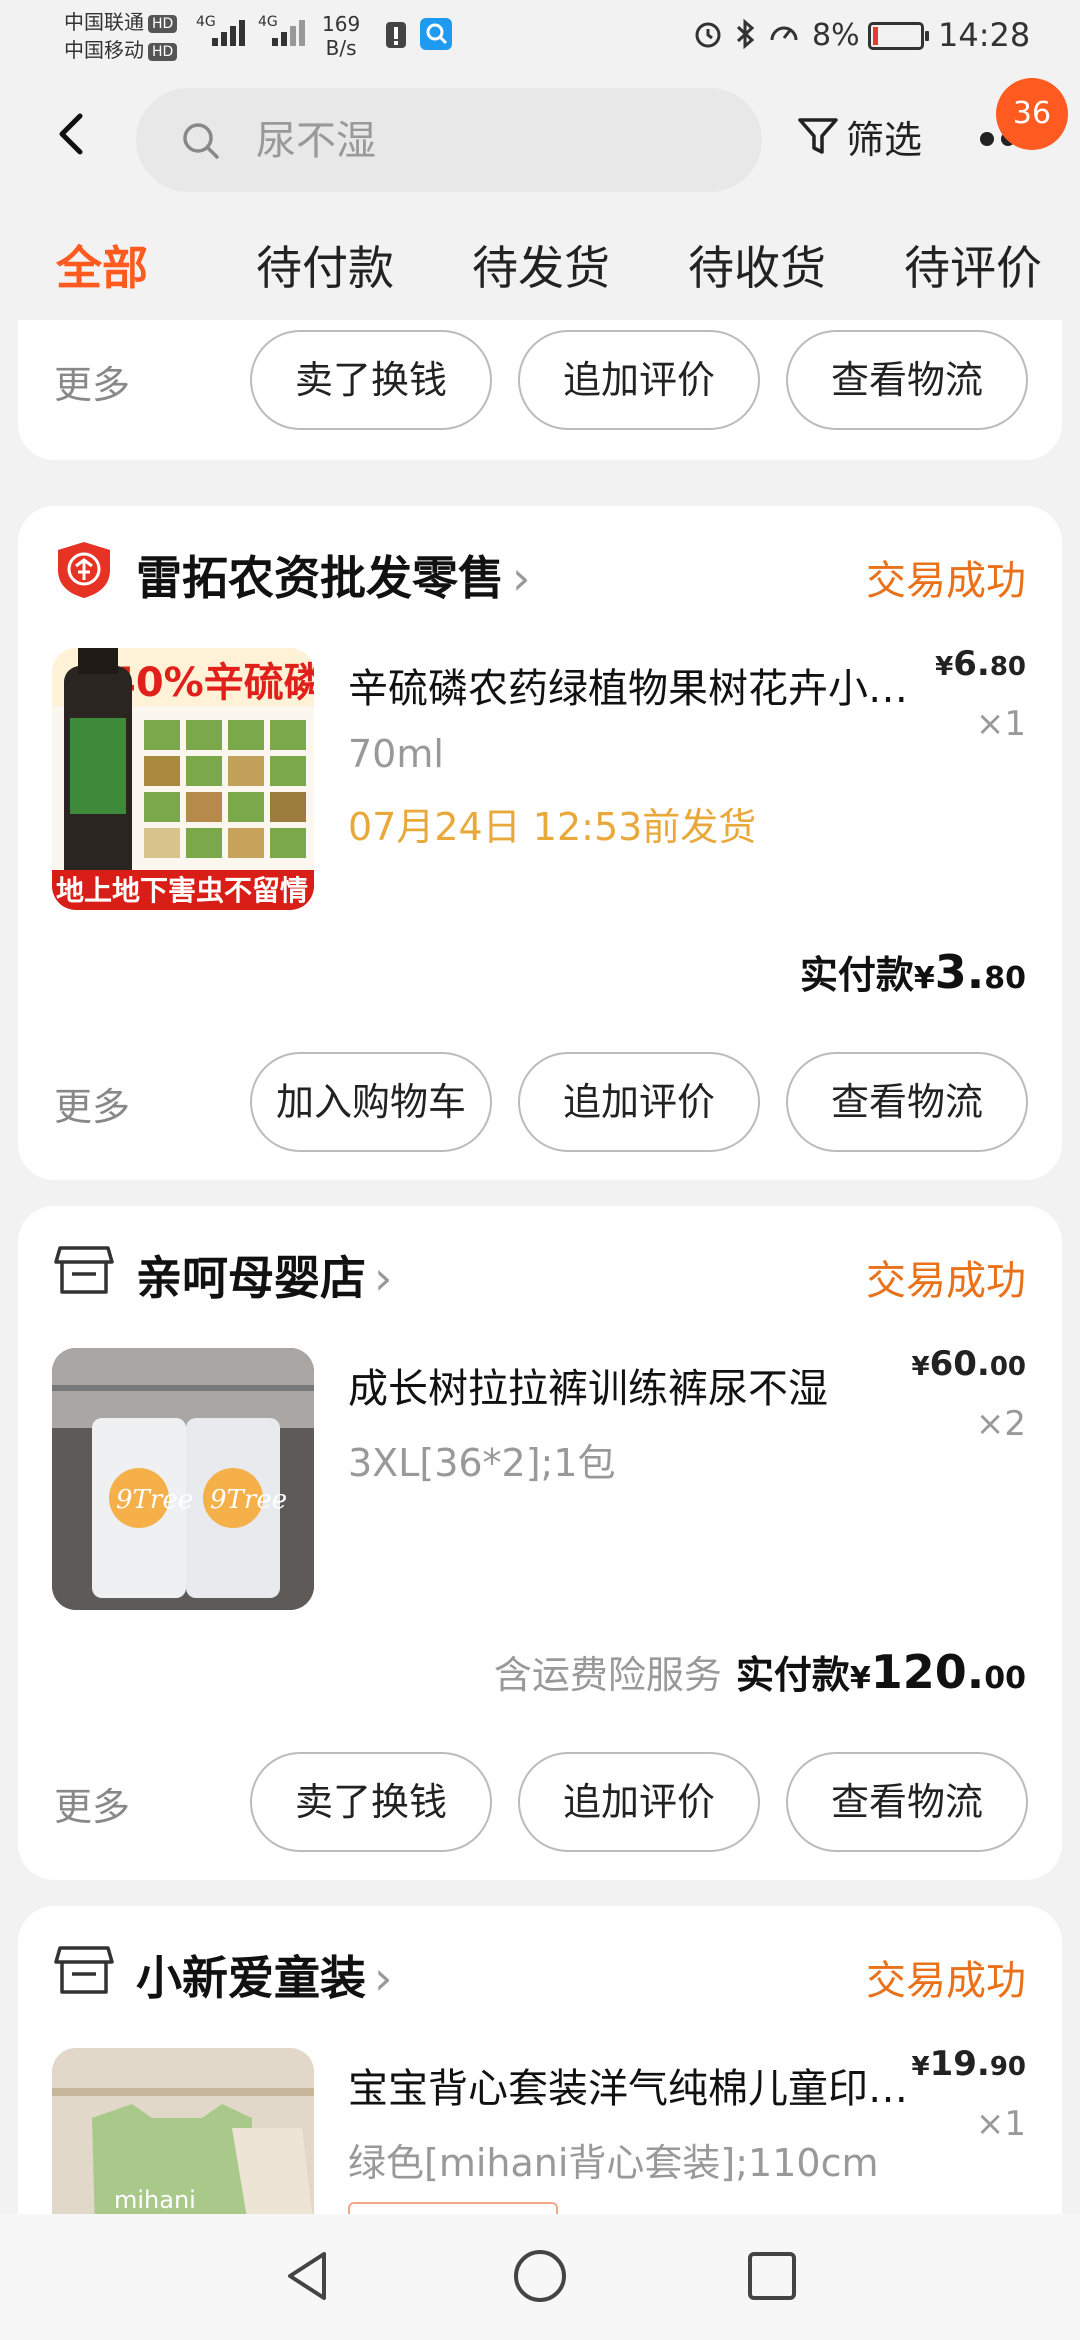  Describe the element at coordinates (1032, 114) in the screenshot. I see `message-count-badge: 36` at that location.